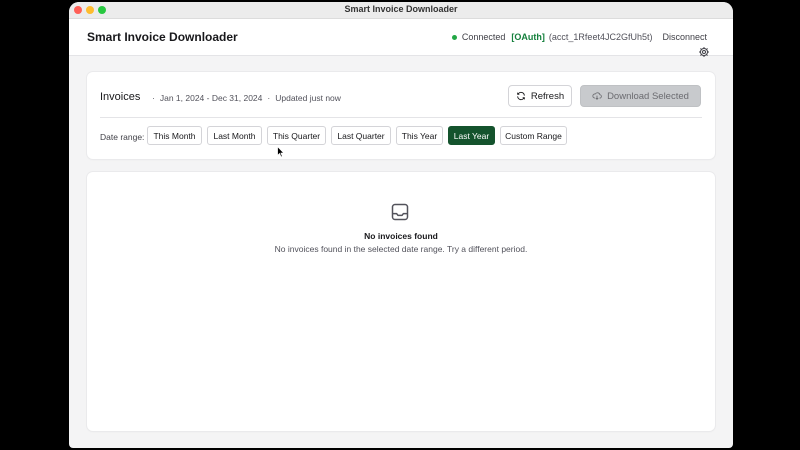  What do you see at coordinates (454, 37) in the screenshot?
I see `status-dot-icon` at bounding box center [454, 37].